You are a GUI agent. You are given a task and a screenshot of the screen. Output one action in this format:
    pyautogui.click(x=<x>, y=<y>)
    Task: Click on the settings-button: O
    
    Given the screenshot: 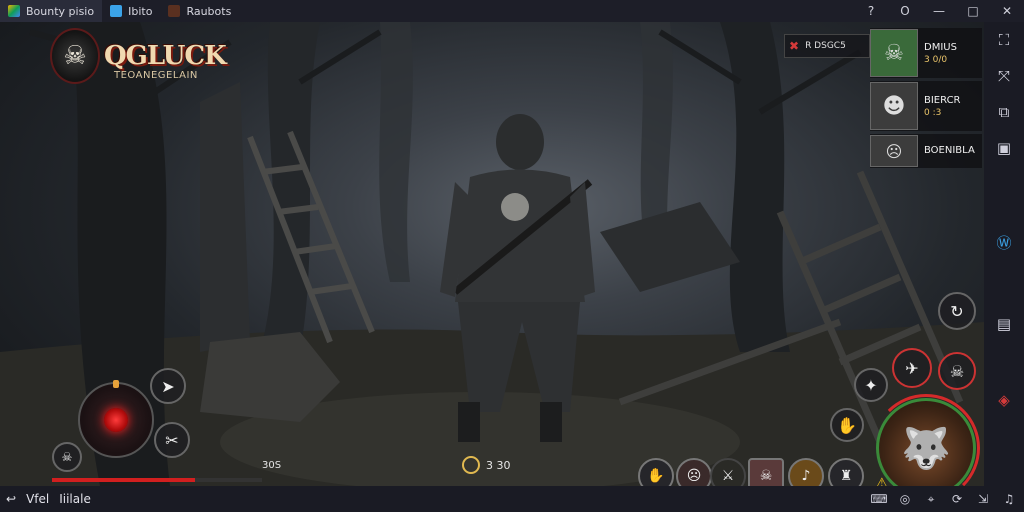 What is the action you would take?
    pyautogui.click(x=905, y=11)
    